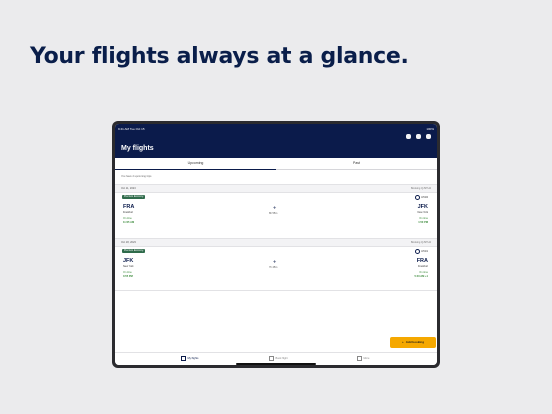 This screenshot has width=552, height=414. Describe the element at coordinates (273, 213) in the screenshot. I see `flight-duration: 8h 55m` at that location.